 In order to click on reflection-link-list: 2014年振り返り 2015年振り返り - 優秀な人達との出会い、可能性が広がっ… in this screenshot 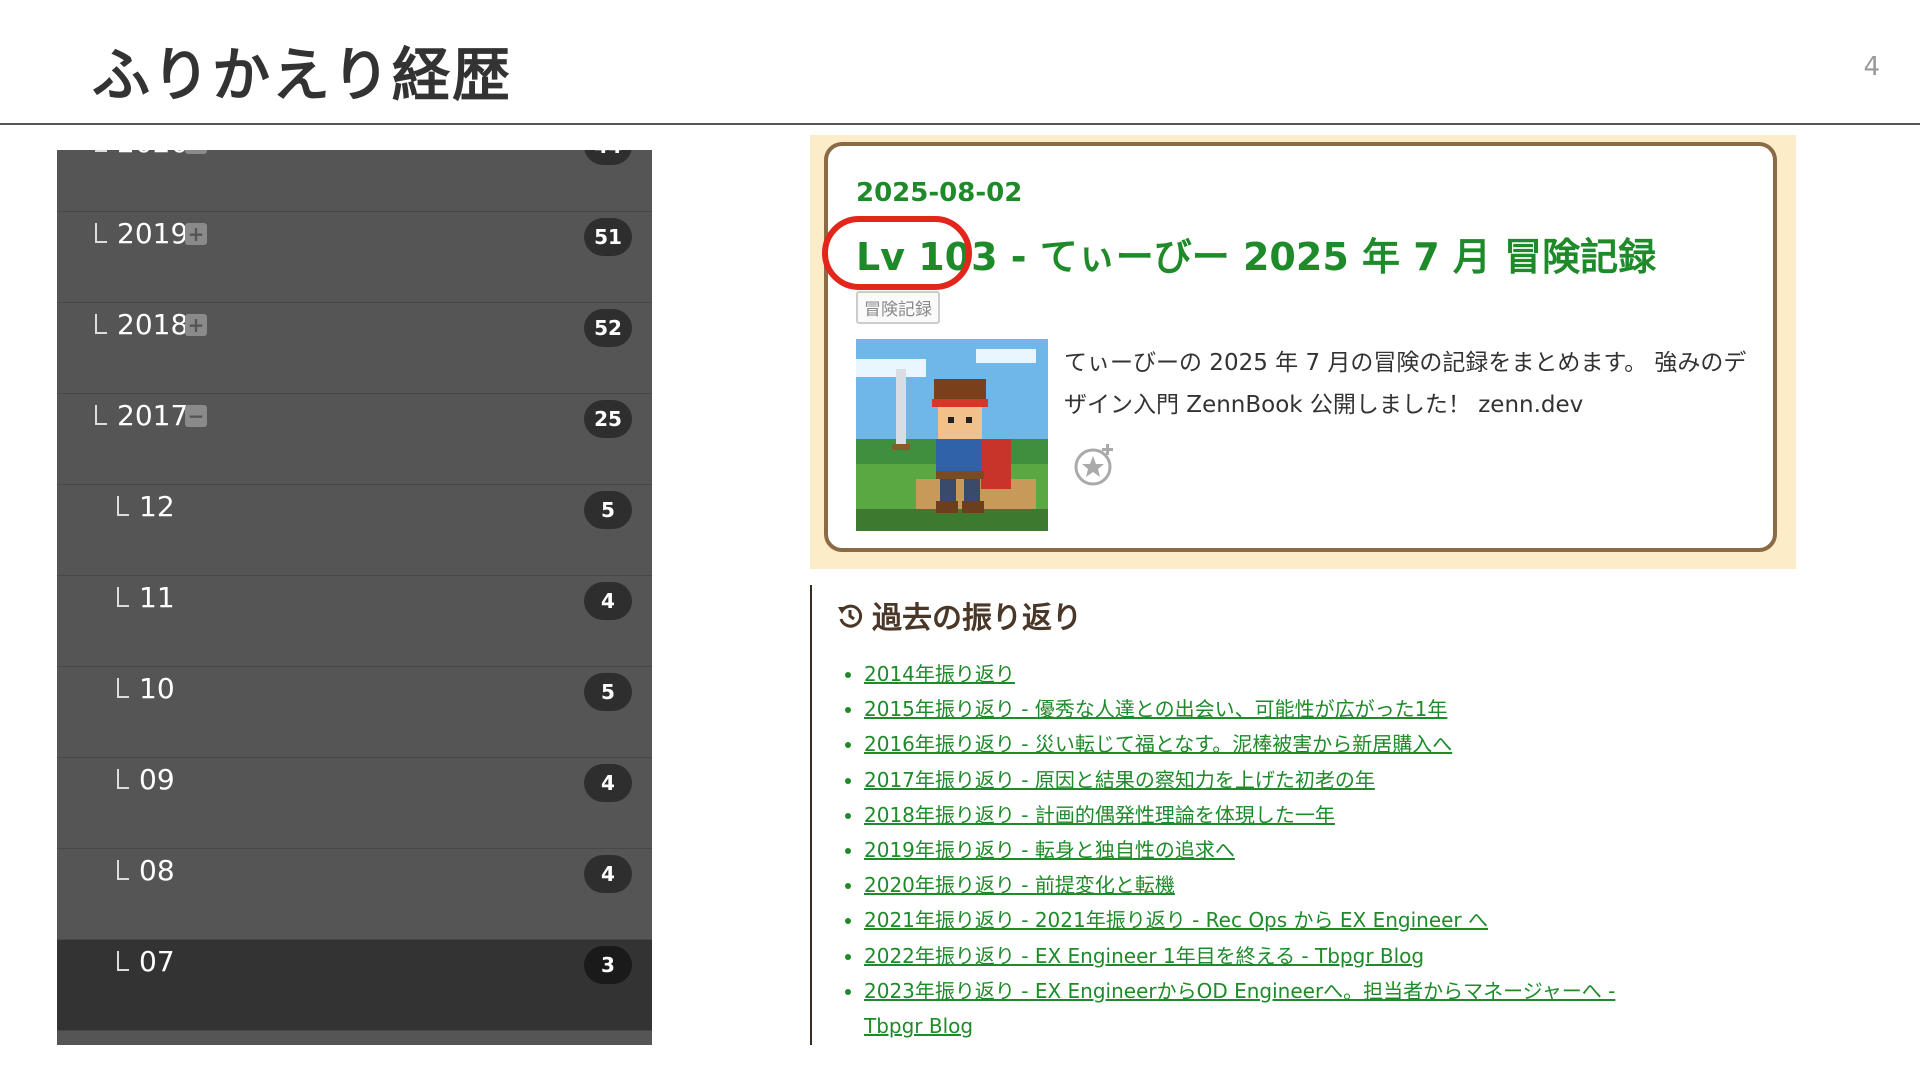, I will do `click(1234, 850)`.